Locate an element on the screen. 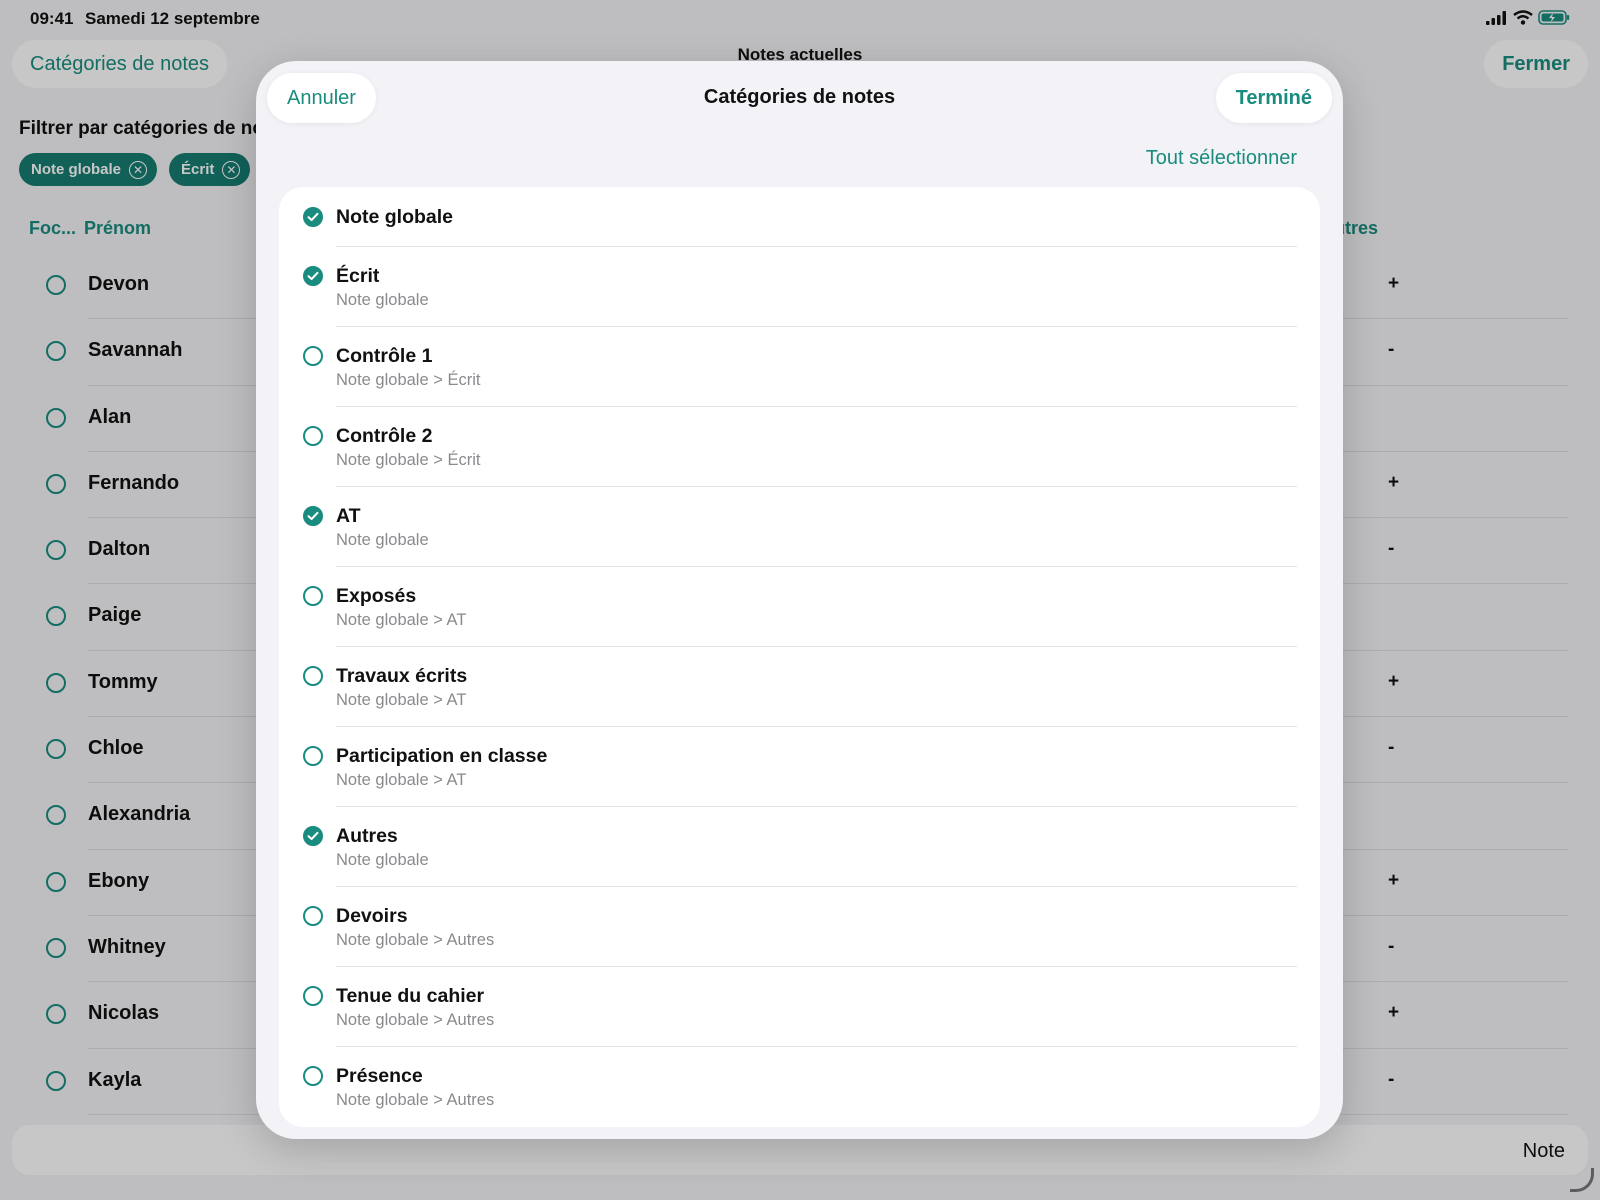 This screenshot has width=1600, height=1200. category-row: Exposés Note globale > AT is located at coordinates (799, 607).